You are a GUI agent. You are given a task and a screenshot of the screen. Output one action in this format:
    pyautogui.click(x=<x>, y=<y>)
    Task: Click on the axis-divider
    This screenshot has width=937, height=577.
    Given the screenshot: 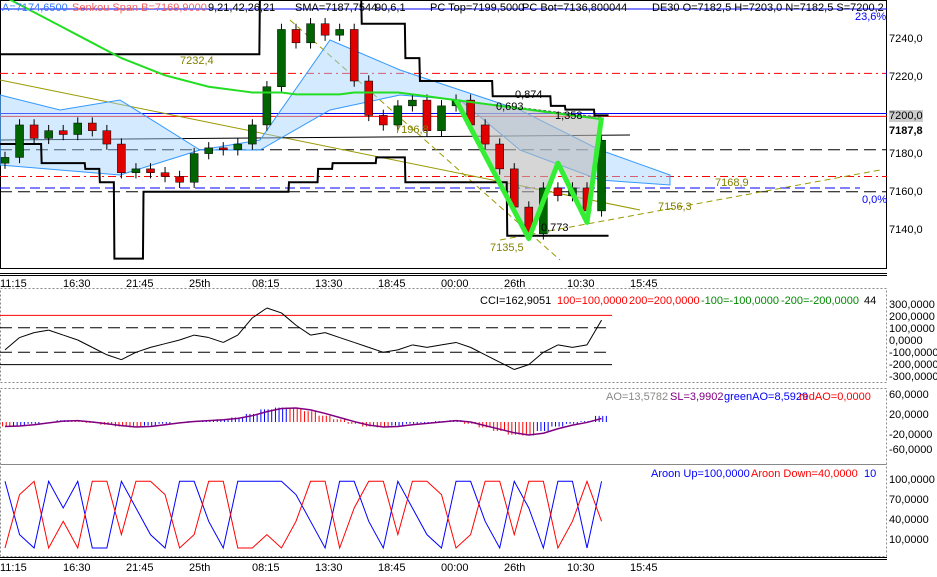 What is the action you would take?
    pyautogui.click(x=443, y=274)
    